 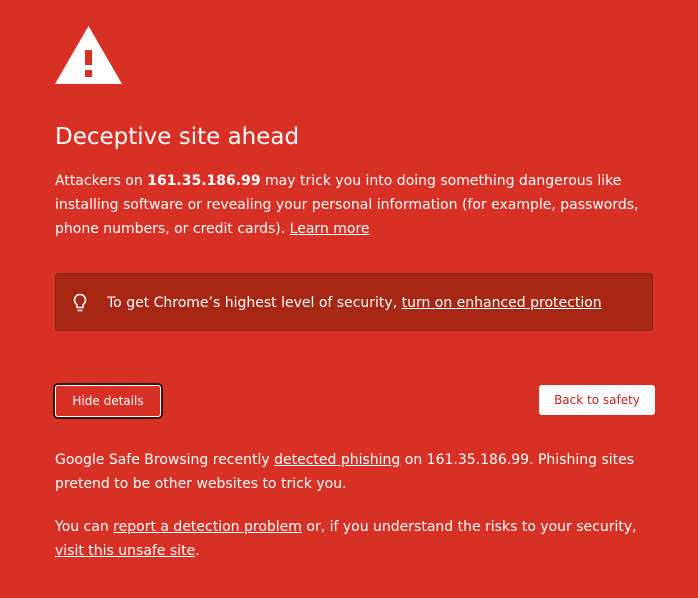 I want to click on report-detection-problem-link: report a detection problem, so click(x=207, y=527).